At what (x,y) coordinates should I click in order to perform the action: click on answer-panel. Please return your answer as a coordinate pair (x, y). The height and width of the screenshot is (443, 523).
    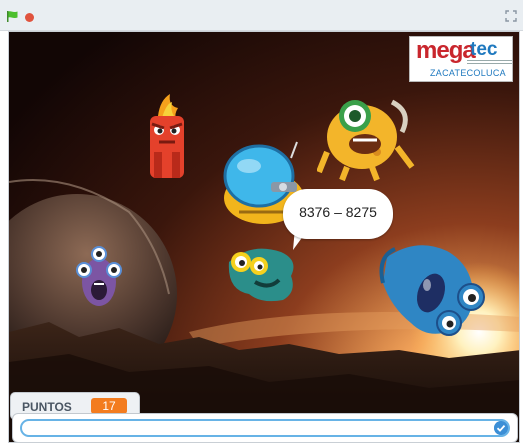
    Looking at the image, I should click on (265, 427).